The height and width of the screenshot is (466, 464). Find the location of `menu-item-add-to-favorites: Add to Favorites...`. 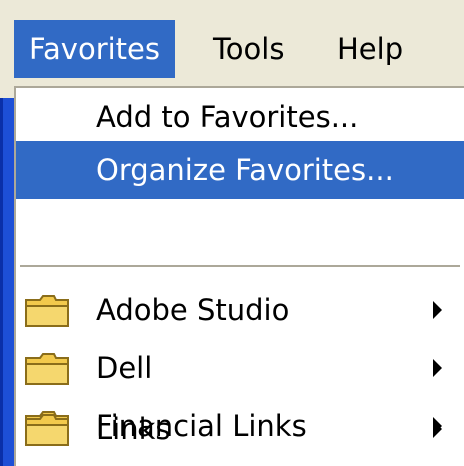

menu-item-add-to-favorites: Add to Favorites... is located at coordinates (240, 117).